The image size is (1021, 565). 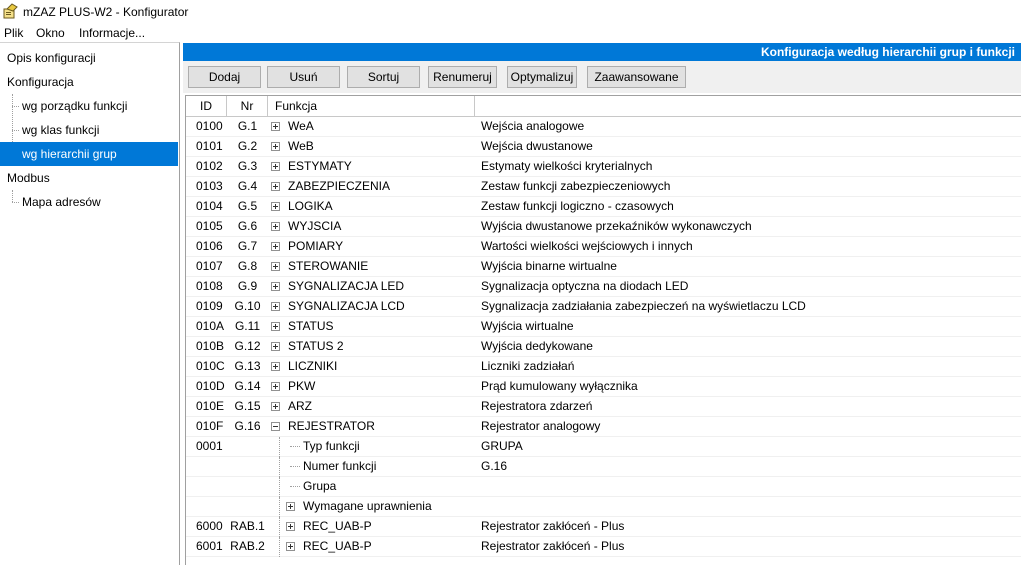 I want to click on sidebar-item-modbus: Modbus, so click(x=89, y=178).